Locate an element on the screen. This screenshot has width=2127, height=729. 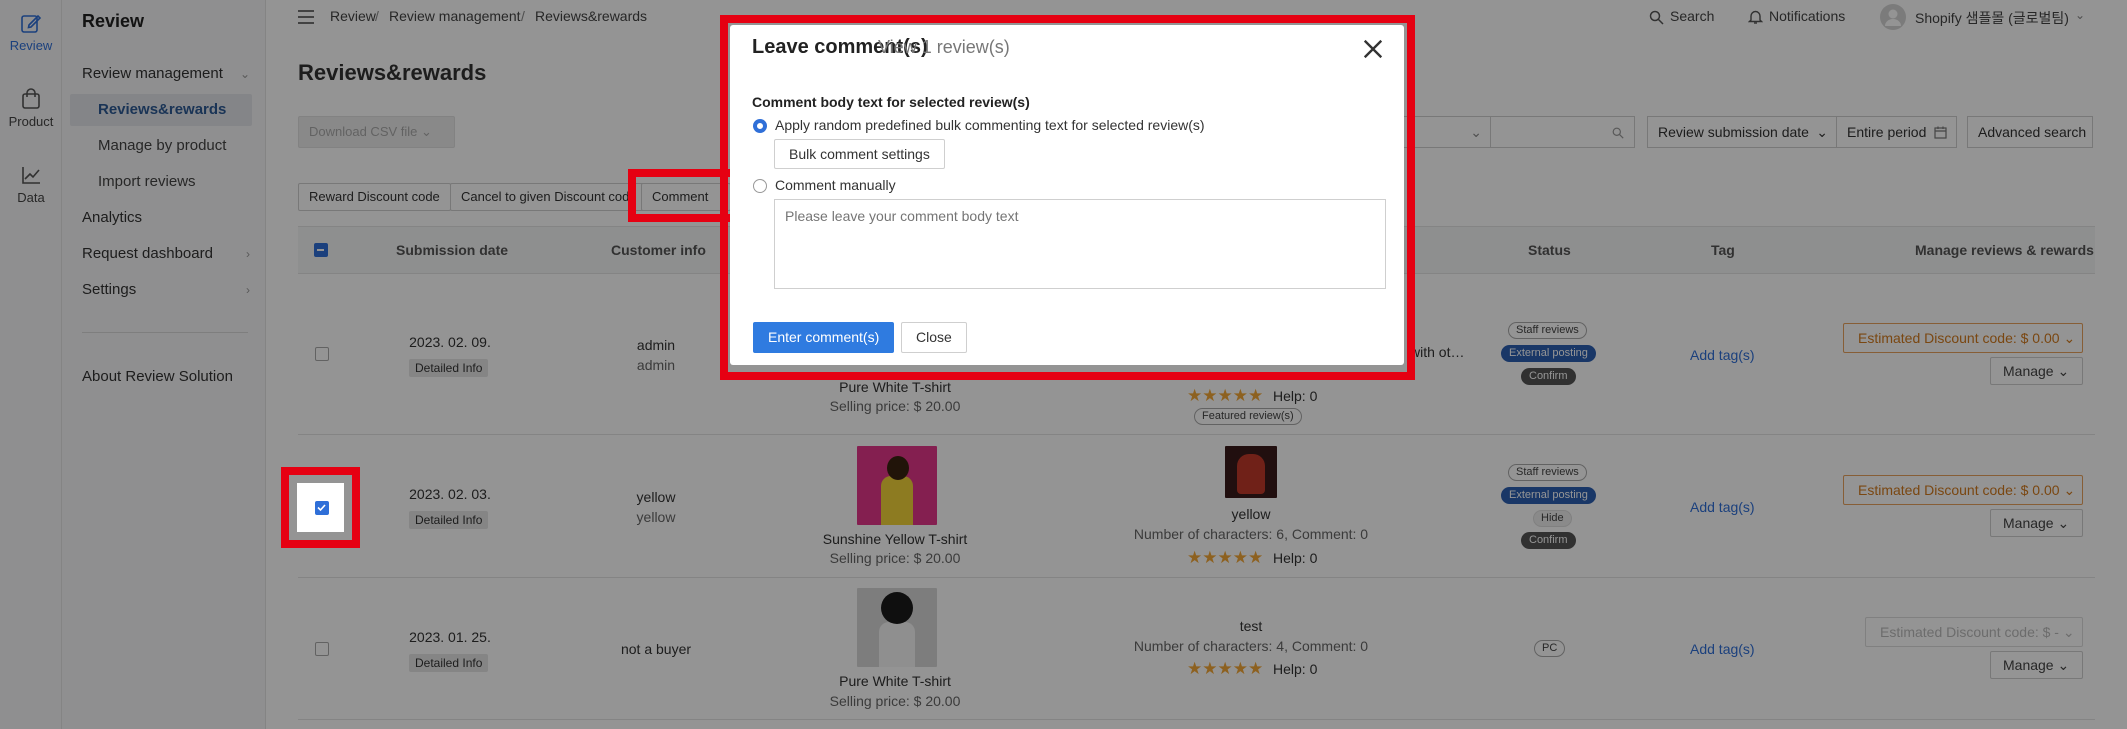
radio-random-comment is located at coordinates (760, 126).